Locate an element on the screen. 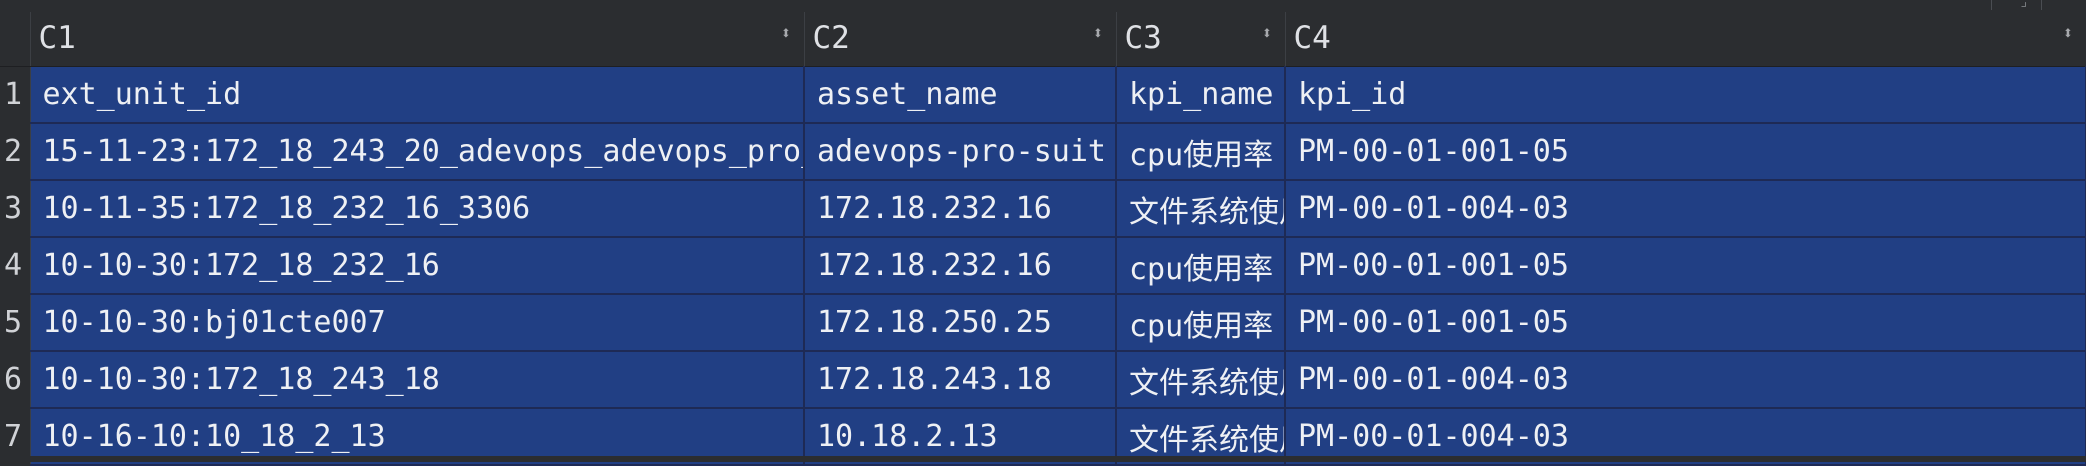 The height and width of the screenshot is (466, 2086). table-cell: adevops-pro-suit is located at coordinates (960, 152).